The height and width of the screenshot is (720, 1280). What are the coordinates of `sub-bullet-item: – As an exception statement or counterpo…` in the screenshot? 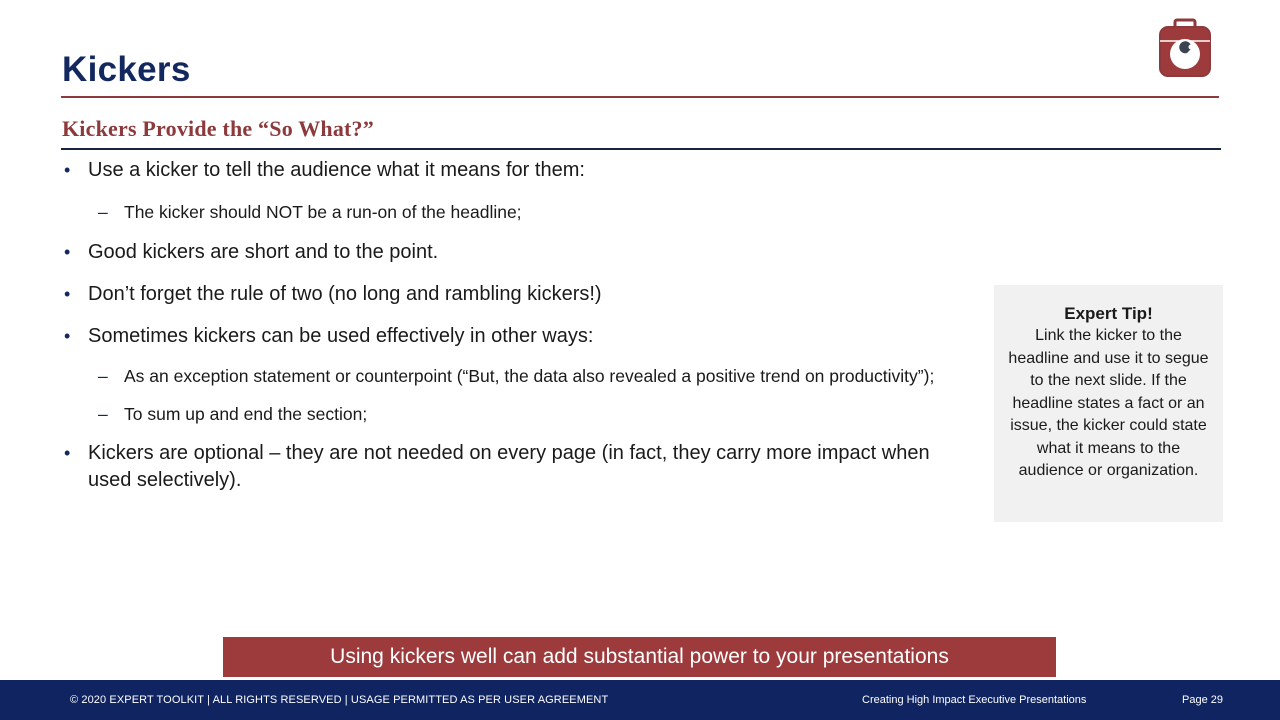 It's located at (514, 376).